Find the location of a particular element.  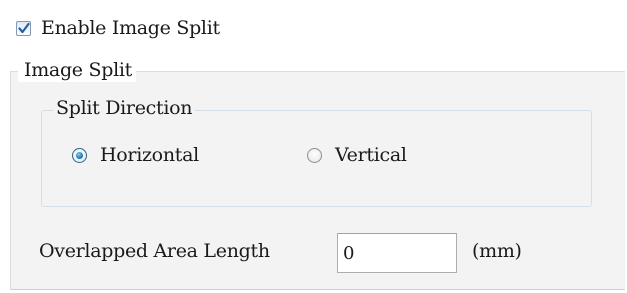

image-split-group-title: Image Split is located at coordinates (77, 70).